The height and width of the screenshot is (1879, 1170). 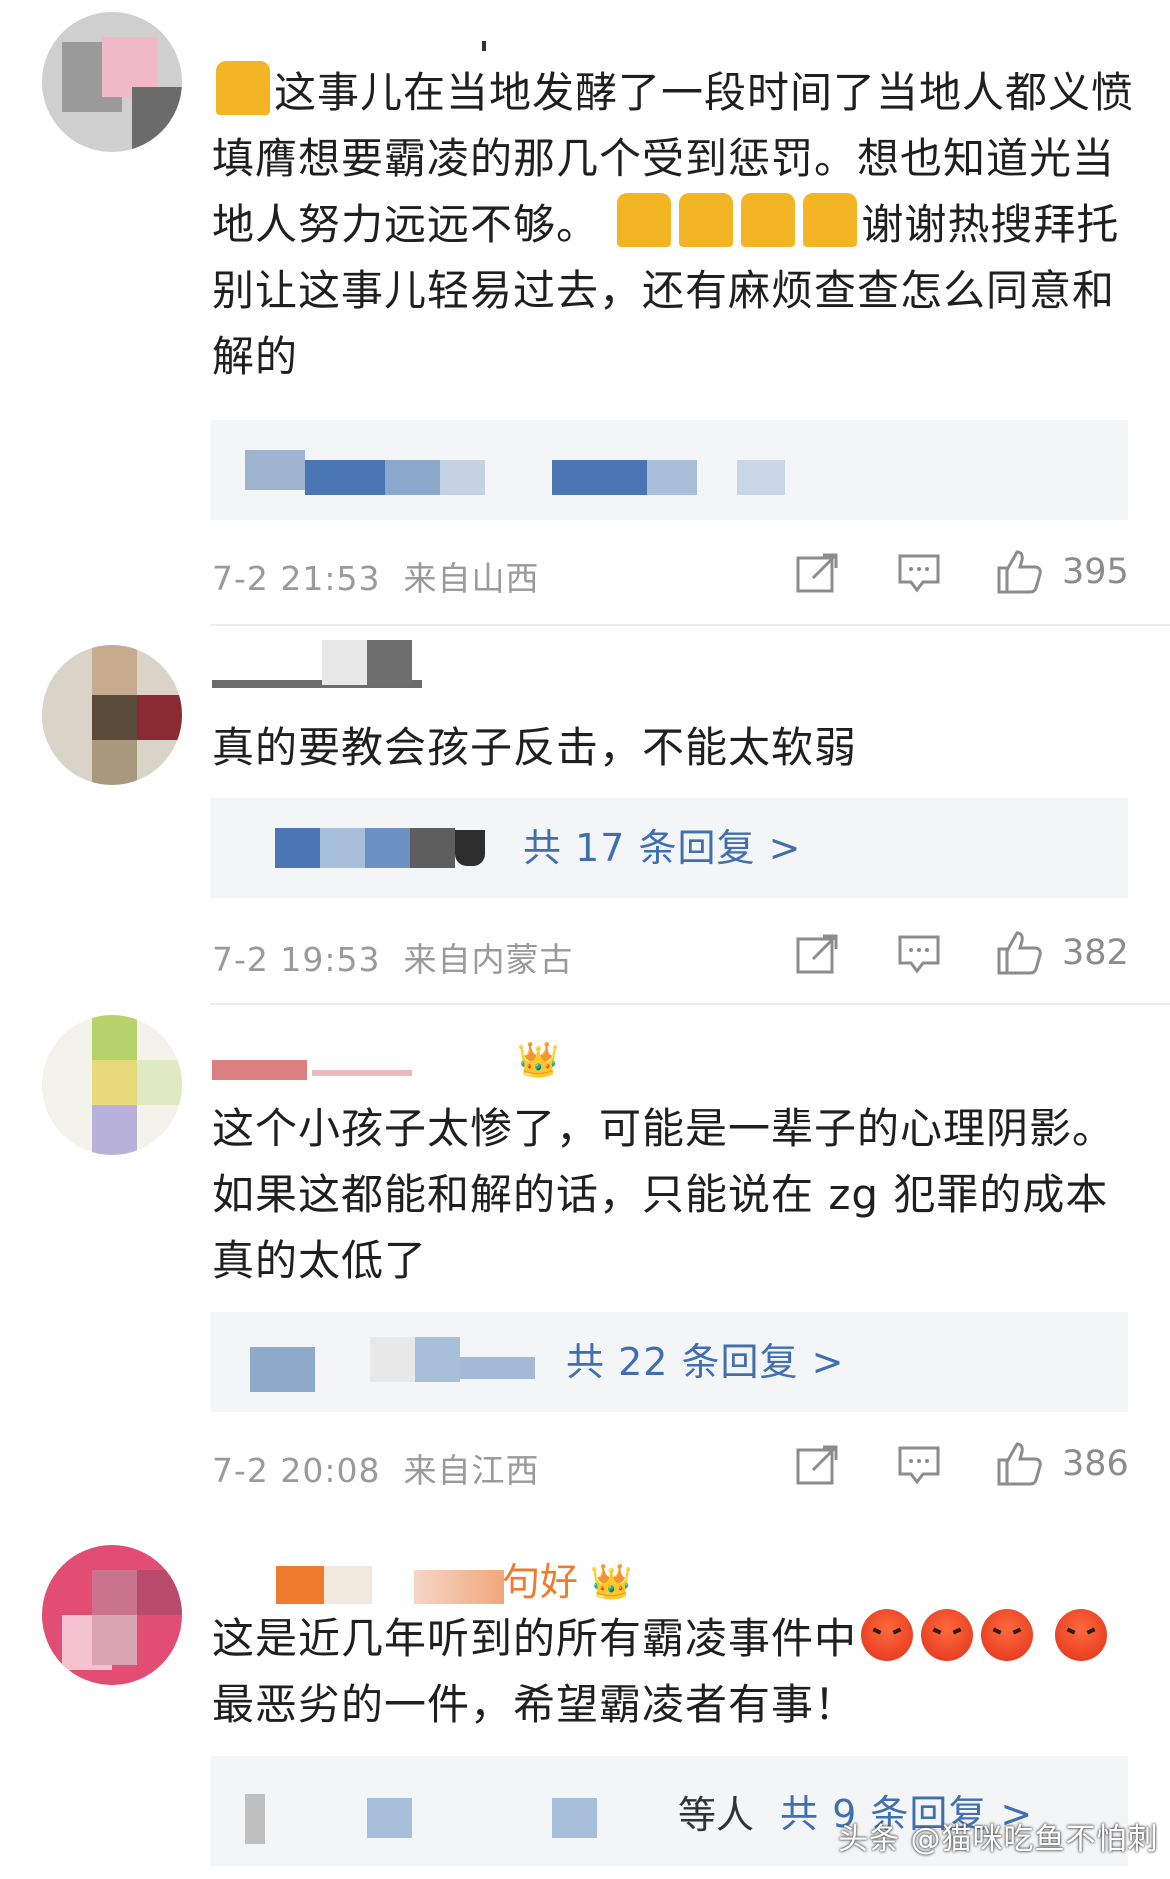 What do you see at coordinates (540, 1582) in the screenshot?
I see `username-partial: 句好` at bounding box center [540, 1582].